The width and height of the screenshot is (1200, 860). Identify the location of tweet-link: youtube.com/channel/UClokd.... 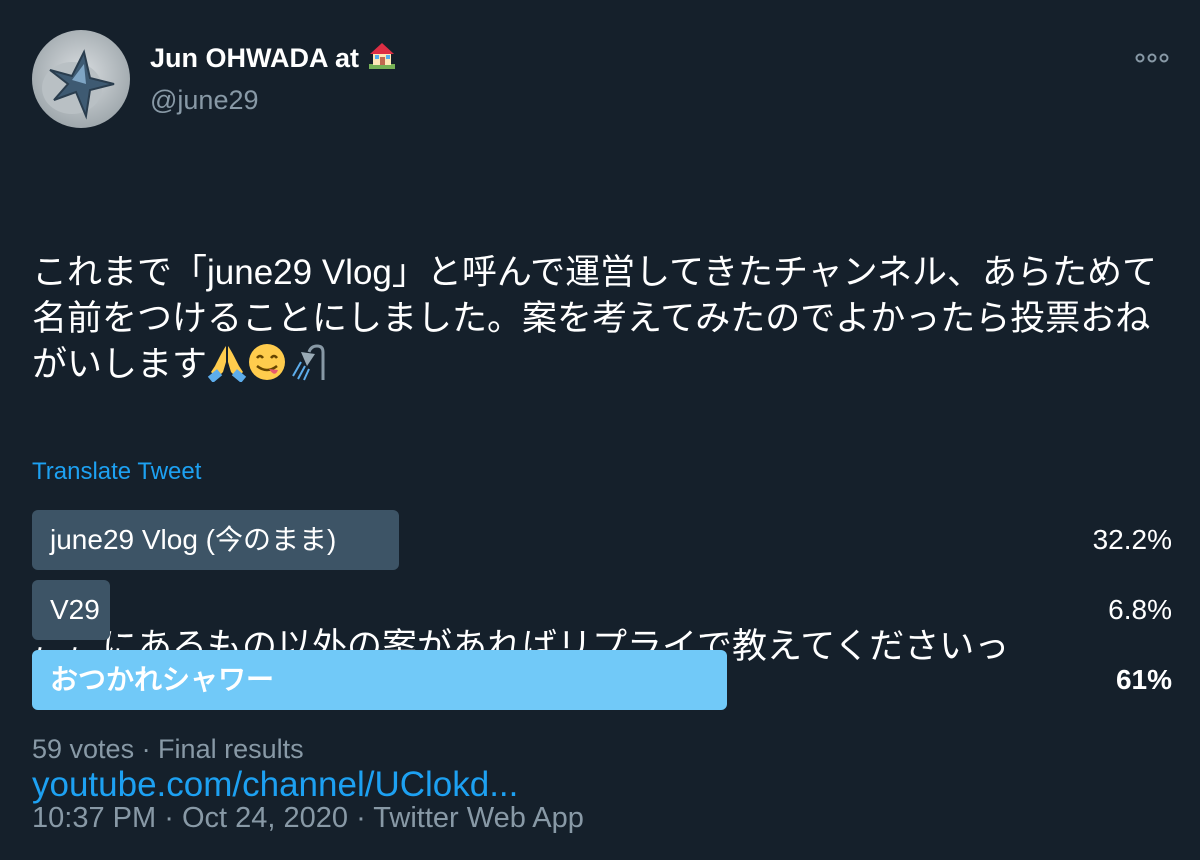
(275, 784).